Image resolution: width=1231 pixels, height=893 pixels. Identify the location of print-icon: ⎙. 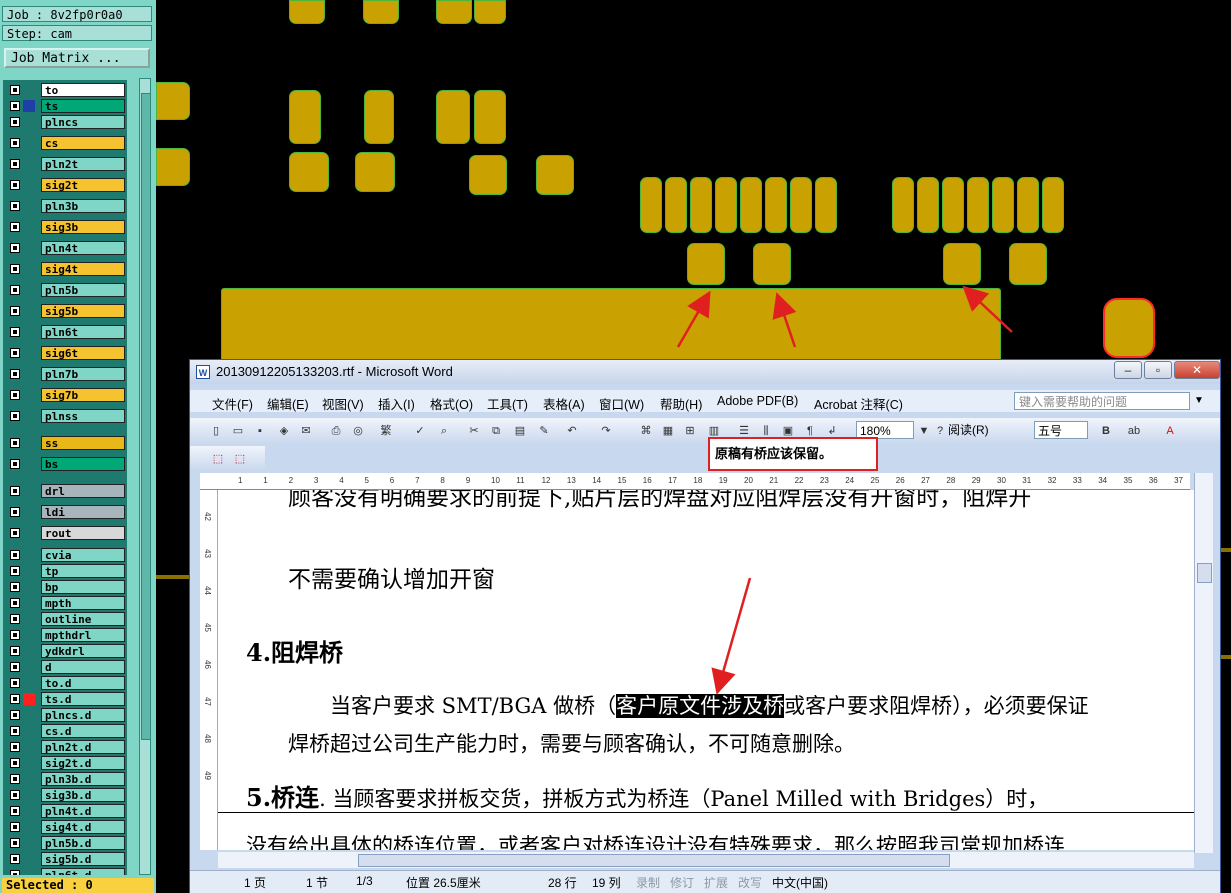
(336, 431).